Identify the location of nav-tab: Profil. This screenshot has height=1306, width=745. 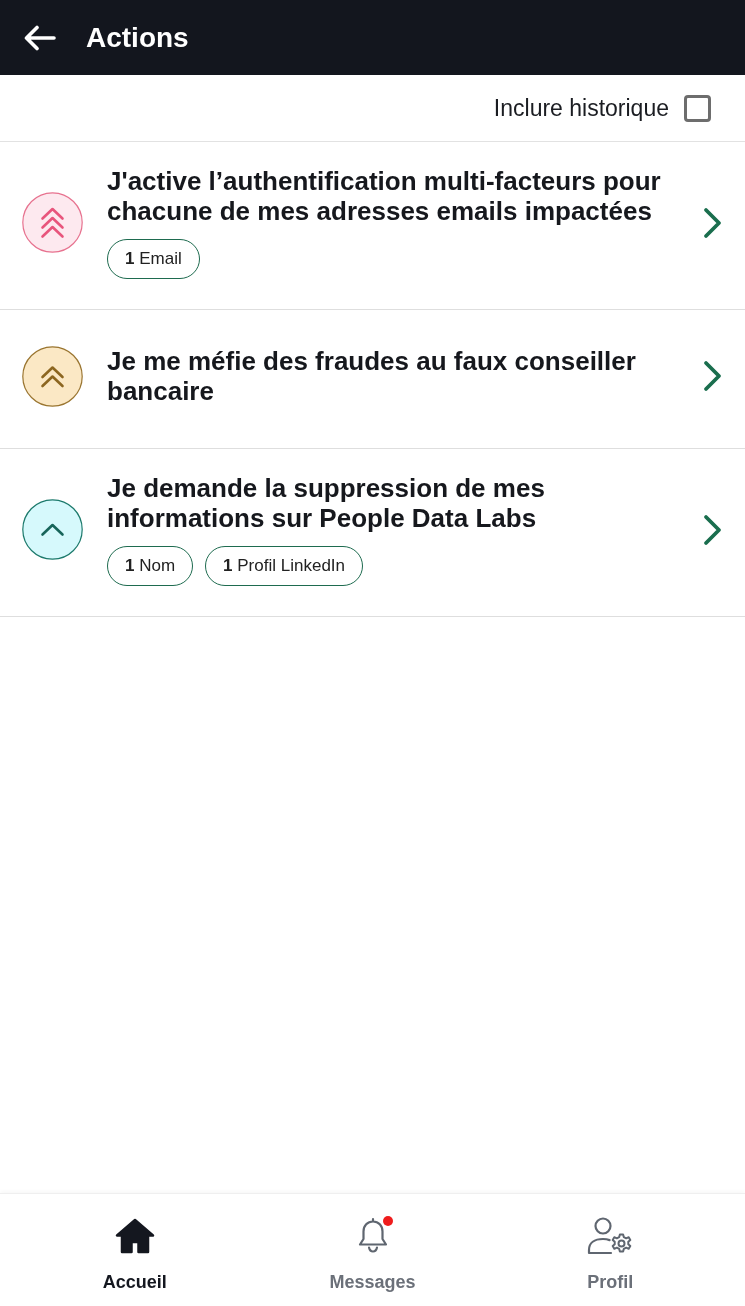
(610, 1250).